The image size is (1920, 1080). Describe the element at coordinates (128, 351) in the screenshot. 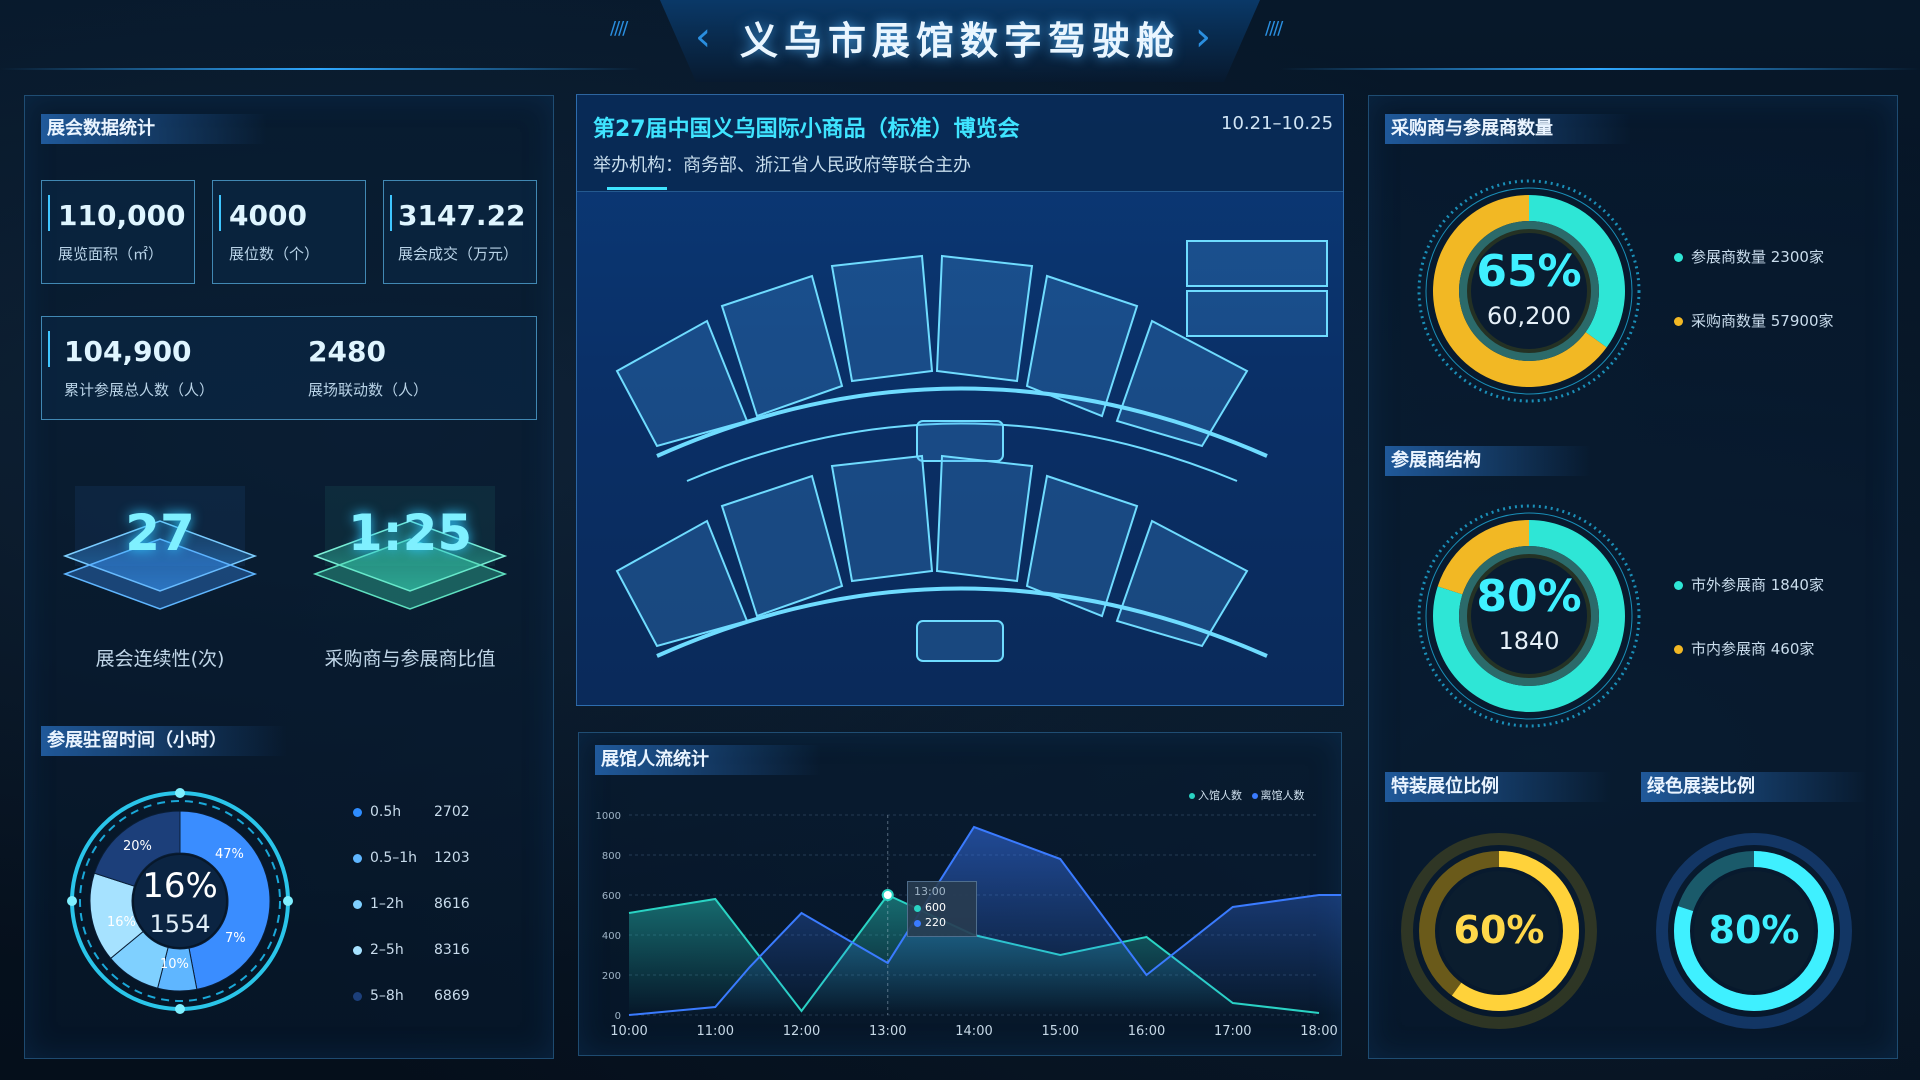

I see `stat-visitor-value: 104,900` at that location.